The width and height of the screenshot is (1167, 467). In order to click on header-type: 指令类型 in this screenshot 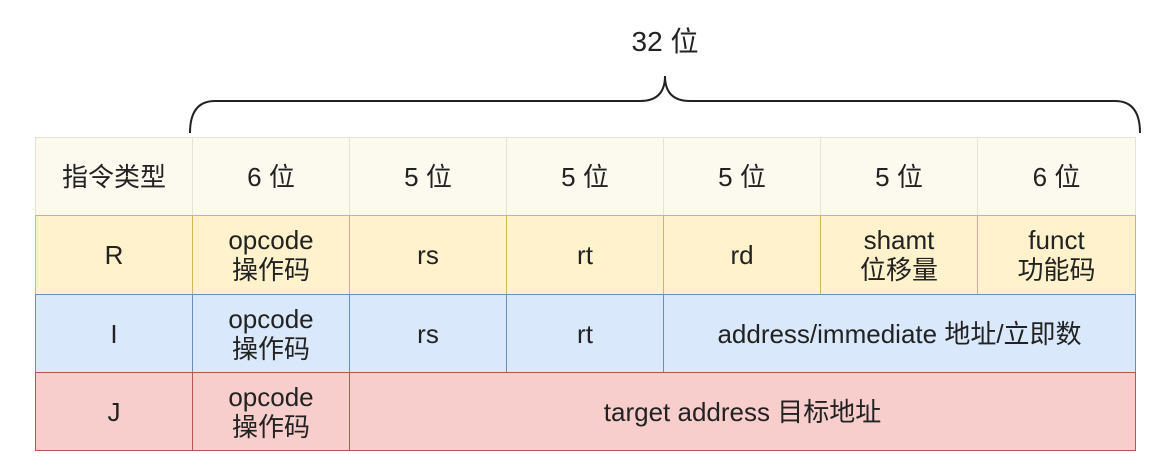, I will do `click(114, 176)`.